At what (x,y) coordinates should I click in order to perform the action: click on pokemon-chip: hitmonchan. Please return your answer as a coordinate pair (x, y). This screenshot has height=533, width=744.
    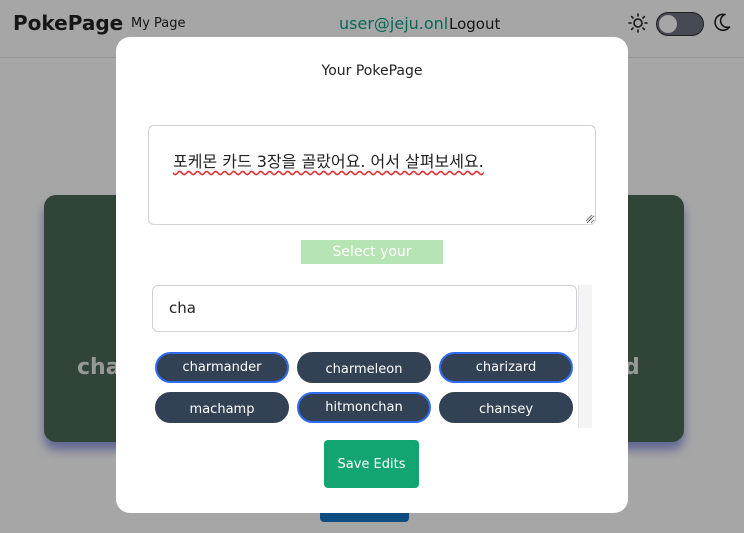
    Looking at the image, I should click on (364, 407).